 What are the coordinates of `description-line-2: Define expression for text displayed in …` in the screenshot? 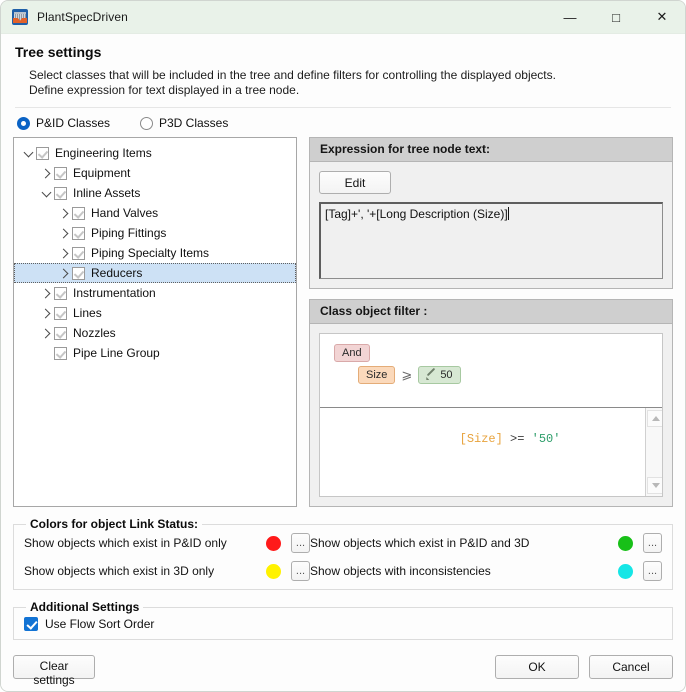 It's located at (164, 90).